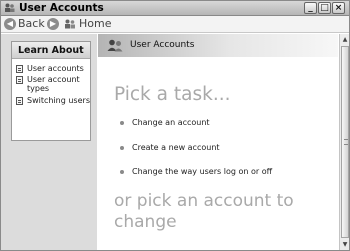  I want to click on learn-link-label: User accounts, so click(55, 68).